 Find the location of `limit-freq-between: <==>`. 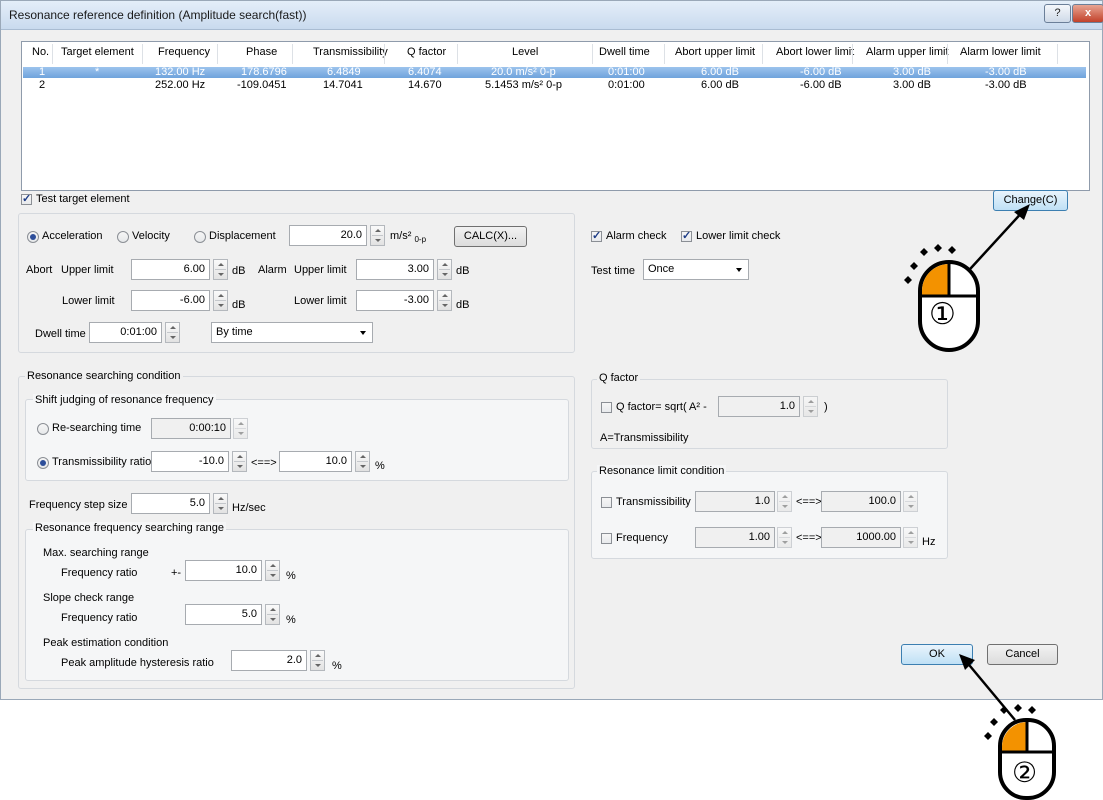

limit-freq-between: <==> is located at coordinates (809, 538).